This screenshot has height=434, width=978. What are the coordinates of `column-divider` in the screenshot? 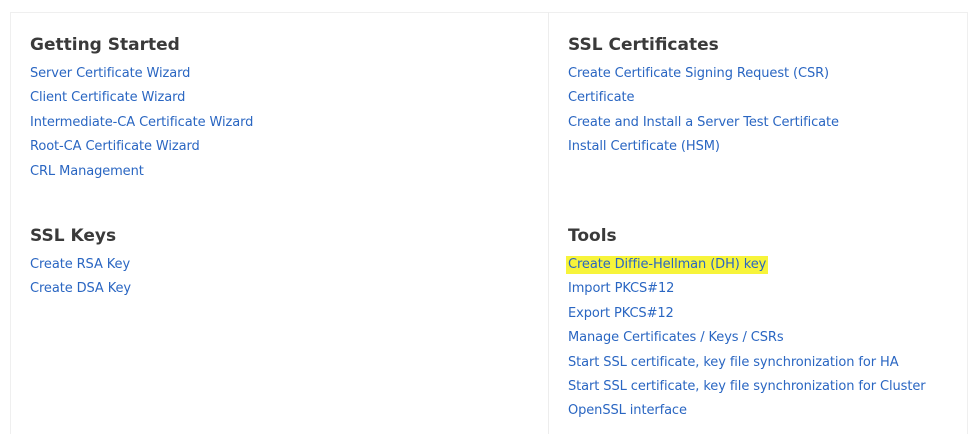 It's located at (548, 223).